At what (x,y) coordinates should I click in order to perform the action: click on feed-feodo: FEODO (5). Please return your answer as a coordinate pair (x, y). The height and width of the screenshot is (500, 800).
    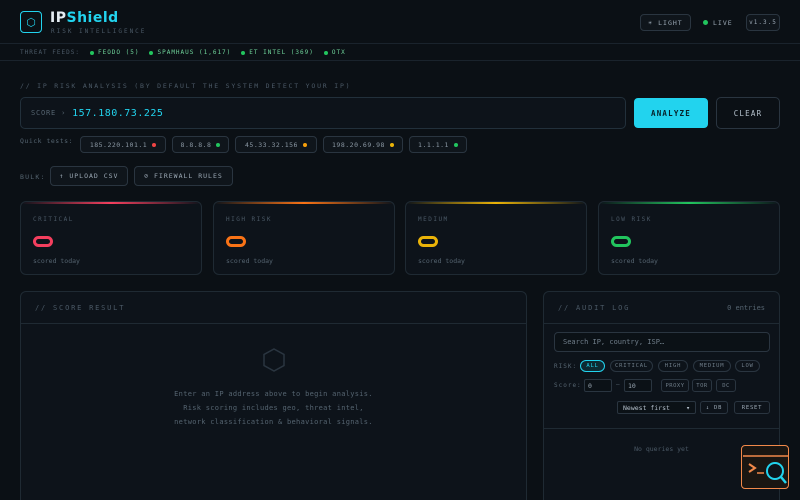
    Looking at the image, I should click on (114, 52).